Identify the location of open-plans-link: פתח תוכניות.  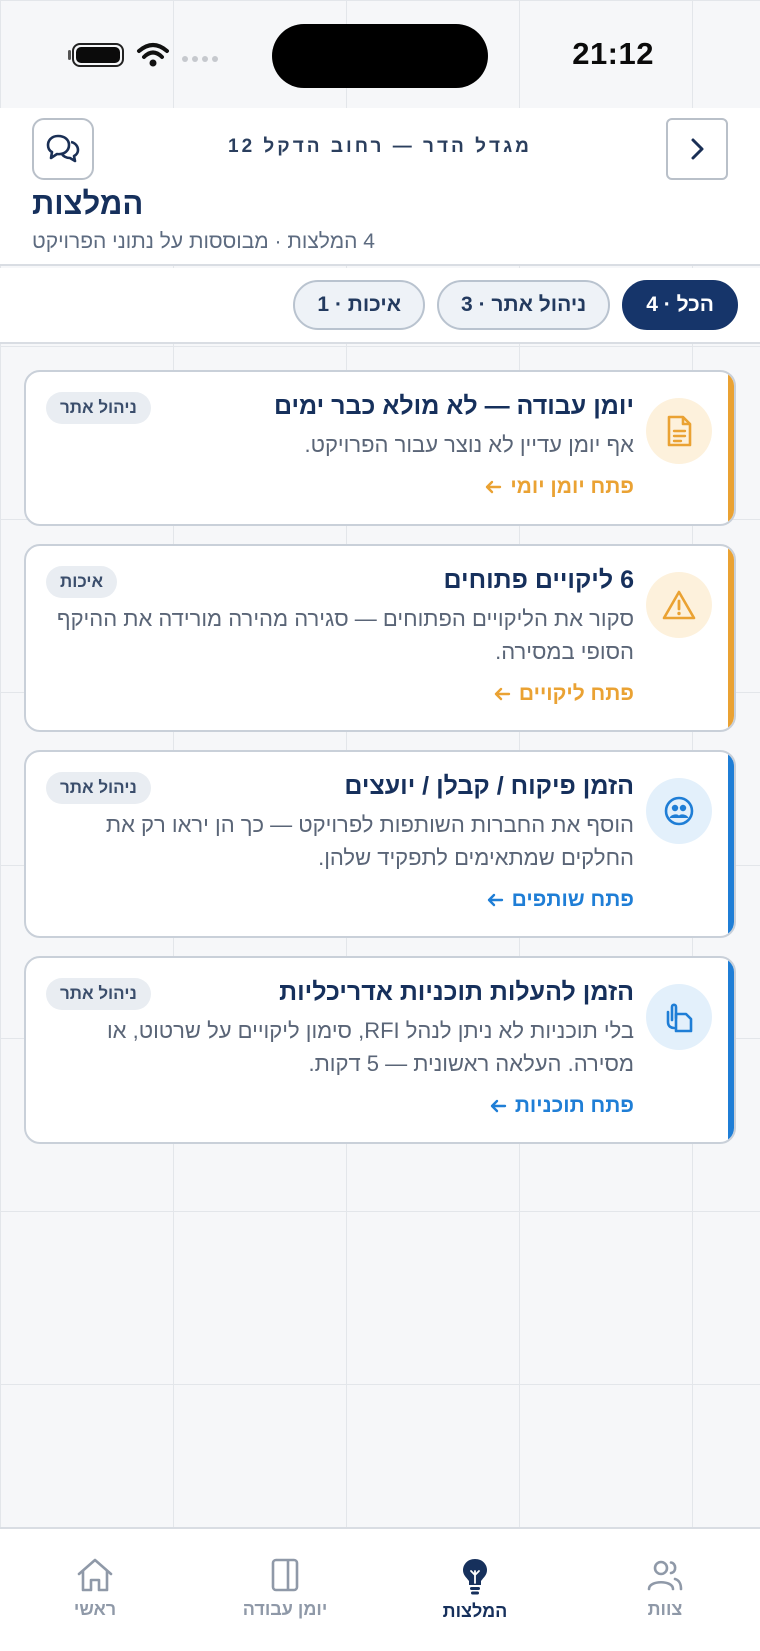
(340, 1106).